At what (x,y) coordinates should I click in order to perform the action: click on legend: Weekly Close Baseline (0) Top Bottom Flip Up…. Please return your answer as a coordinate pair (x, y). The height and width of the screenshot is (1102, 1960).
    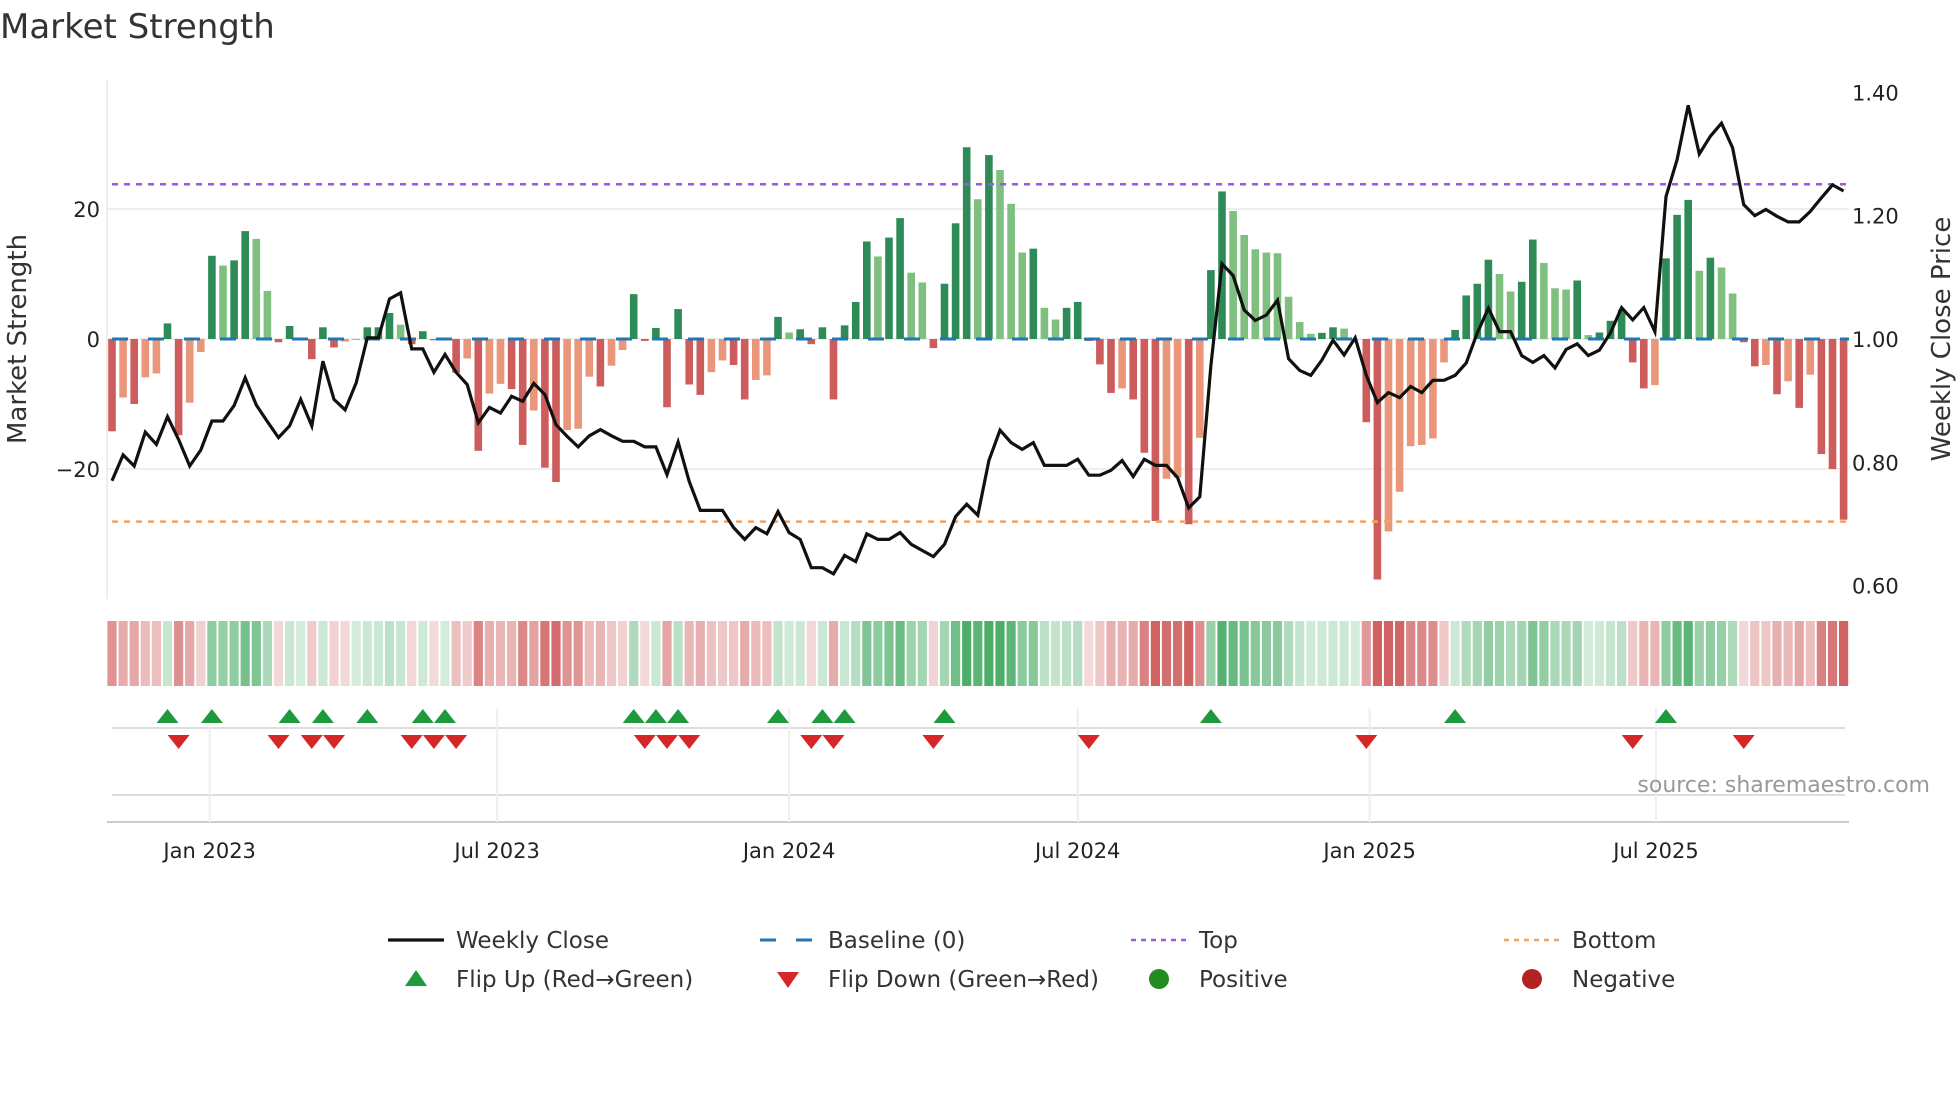
    Looking at the image, I should click on (1031, 960).